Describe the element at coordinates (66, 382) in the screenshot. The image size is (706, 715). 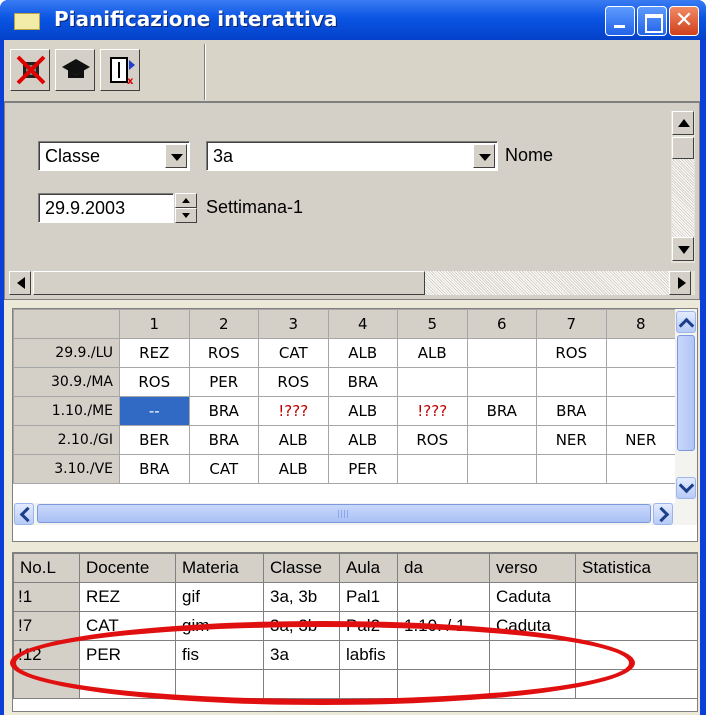
I see `day-header: 30.9./MA` at that location.